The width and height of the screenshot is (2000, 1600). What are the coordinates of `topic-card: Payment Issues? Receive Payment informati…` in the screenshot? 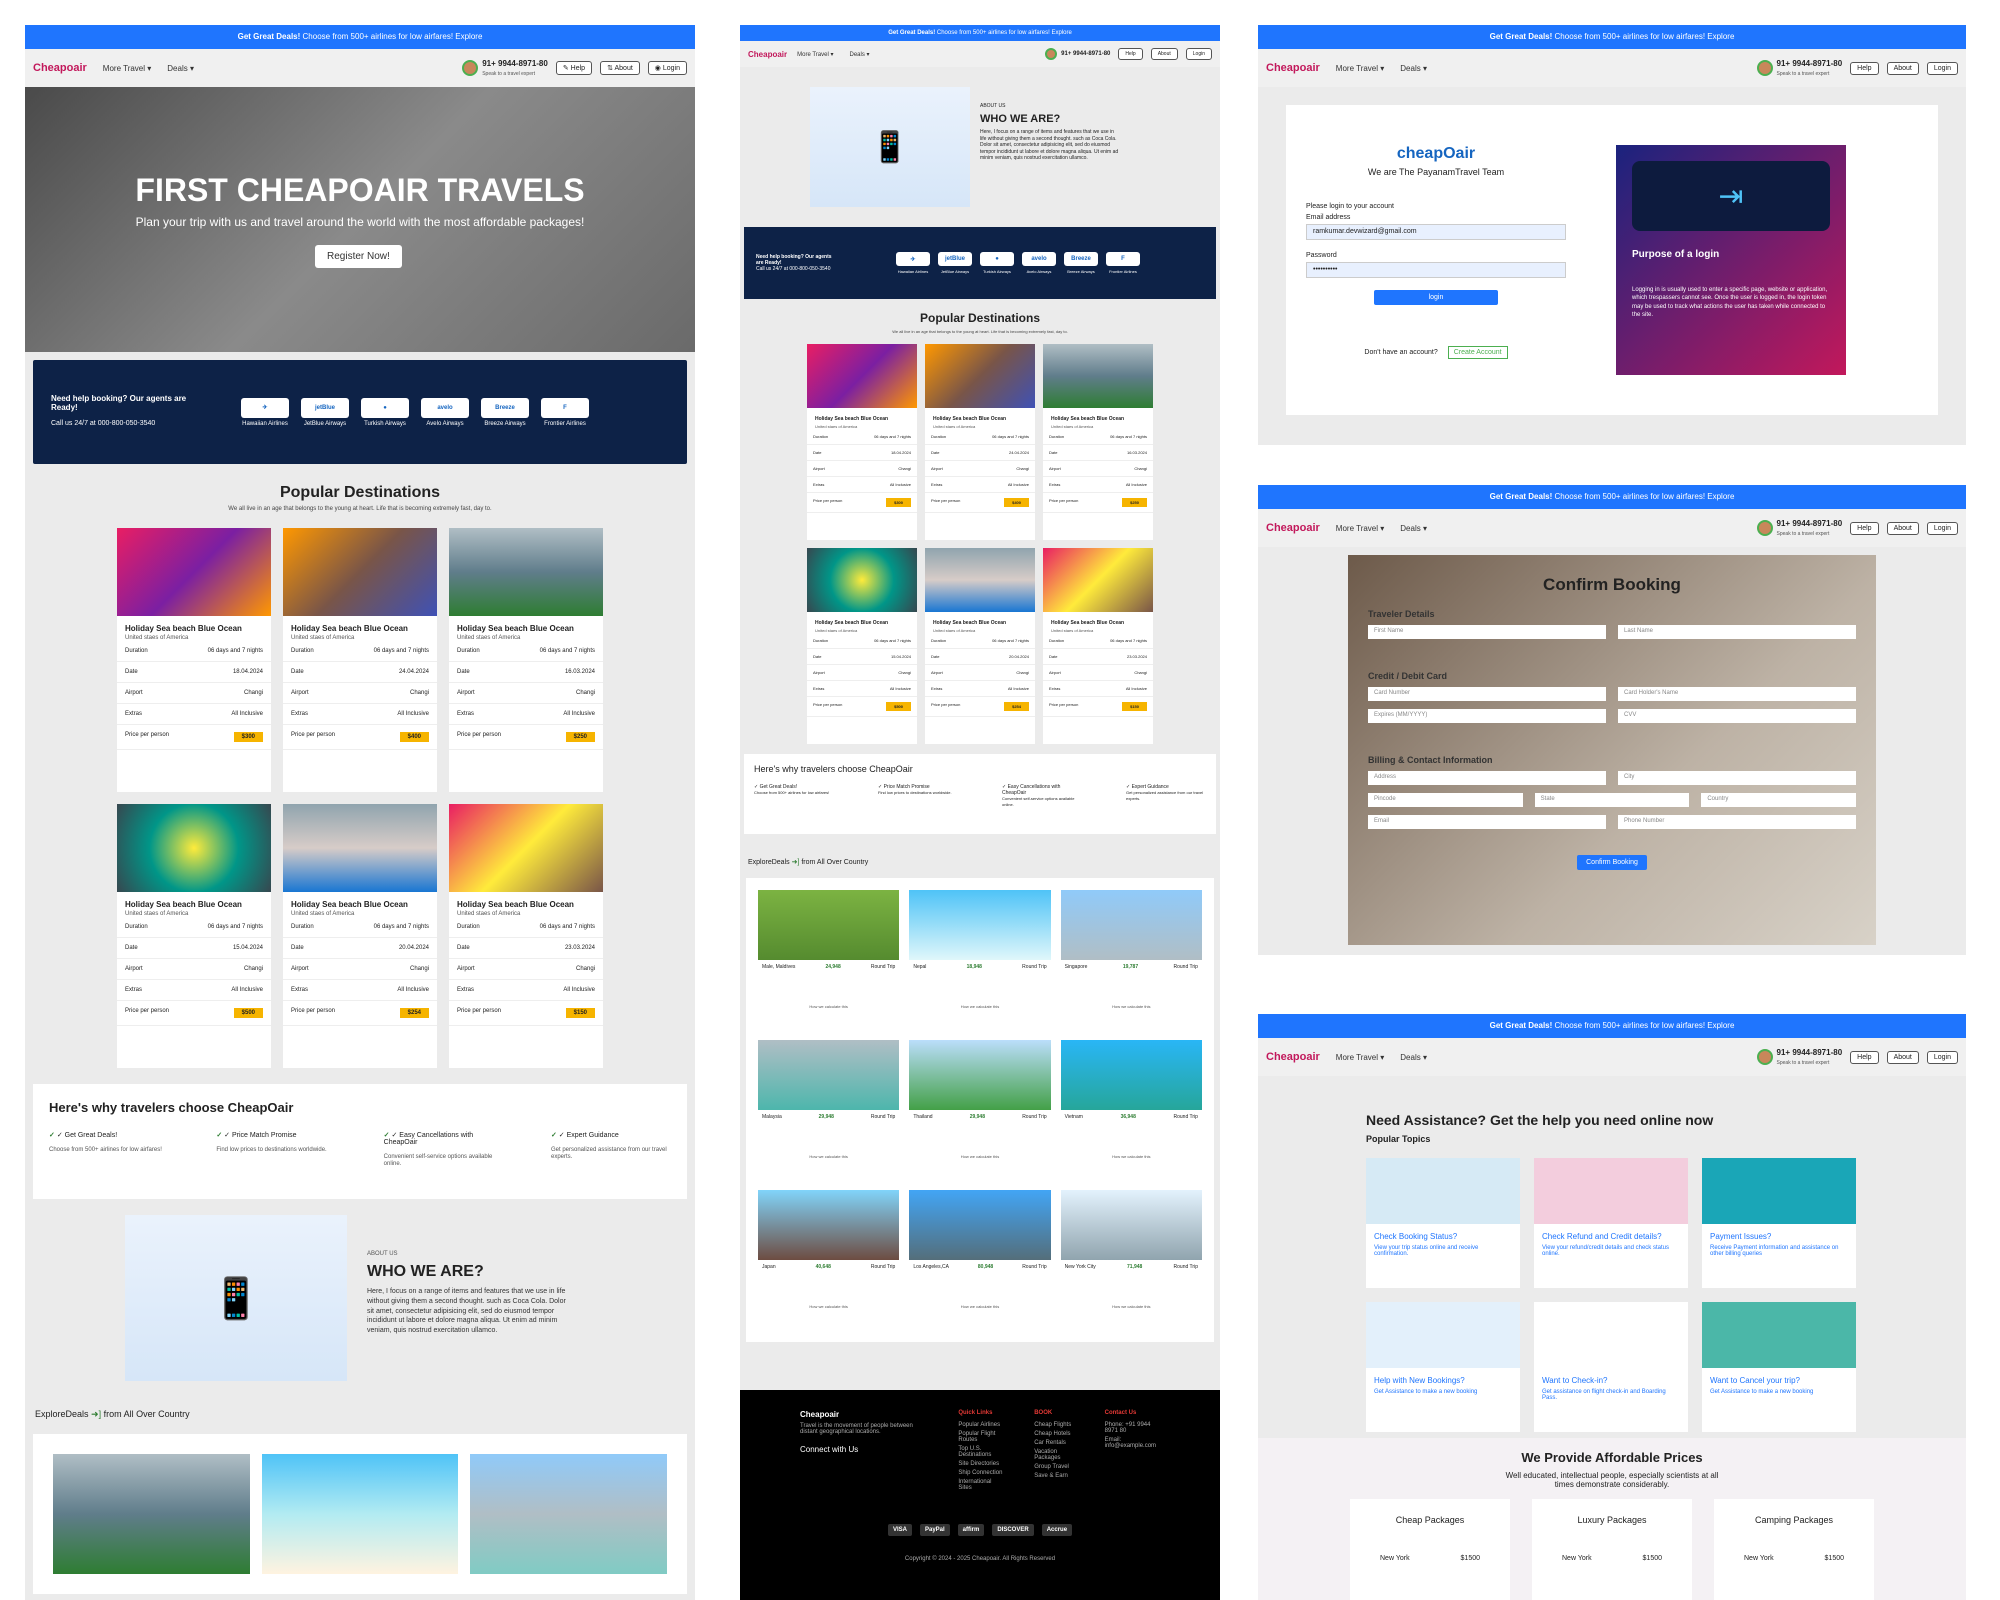 It's located at (1779, 1223).